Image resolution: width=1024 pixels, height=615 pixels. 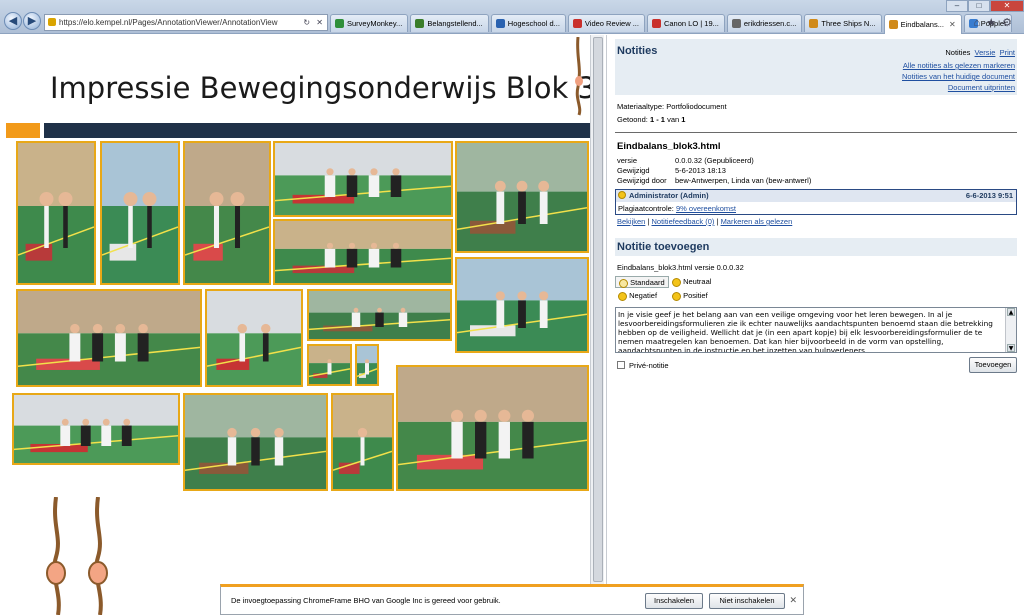 I want to click on close-icon: ✕, so click(x=793, y=600).